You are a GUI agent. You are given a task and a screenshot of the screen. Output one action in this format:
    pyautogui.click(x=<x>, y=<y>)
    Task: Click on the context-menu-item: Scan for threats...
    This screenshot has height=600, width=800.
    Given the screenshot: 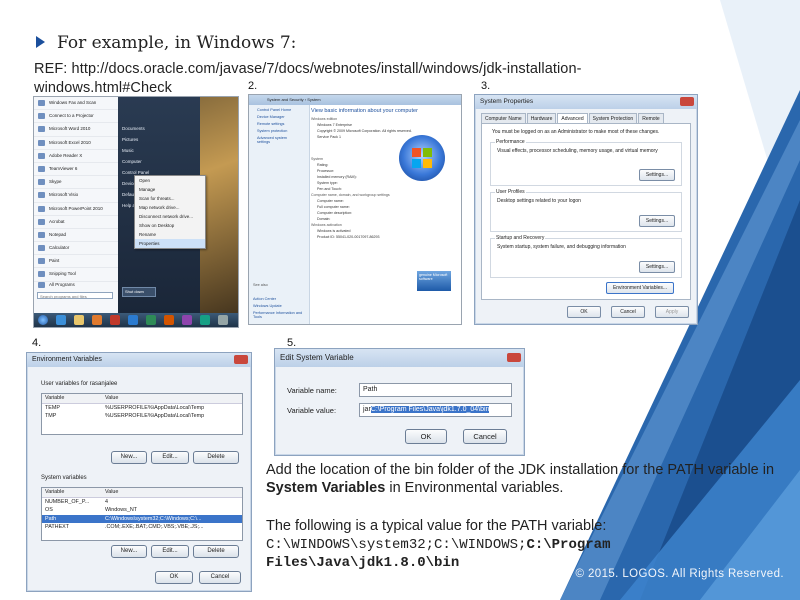 What is the action you would take?
    pyautogui.click(x=170, y=198)
    